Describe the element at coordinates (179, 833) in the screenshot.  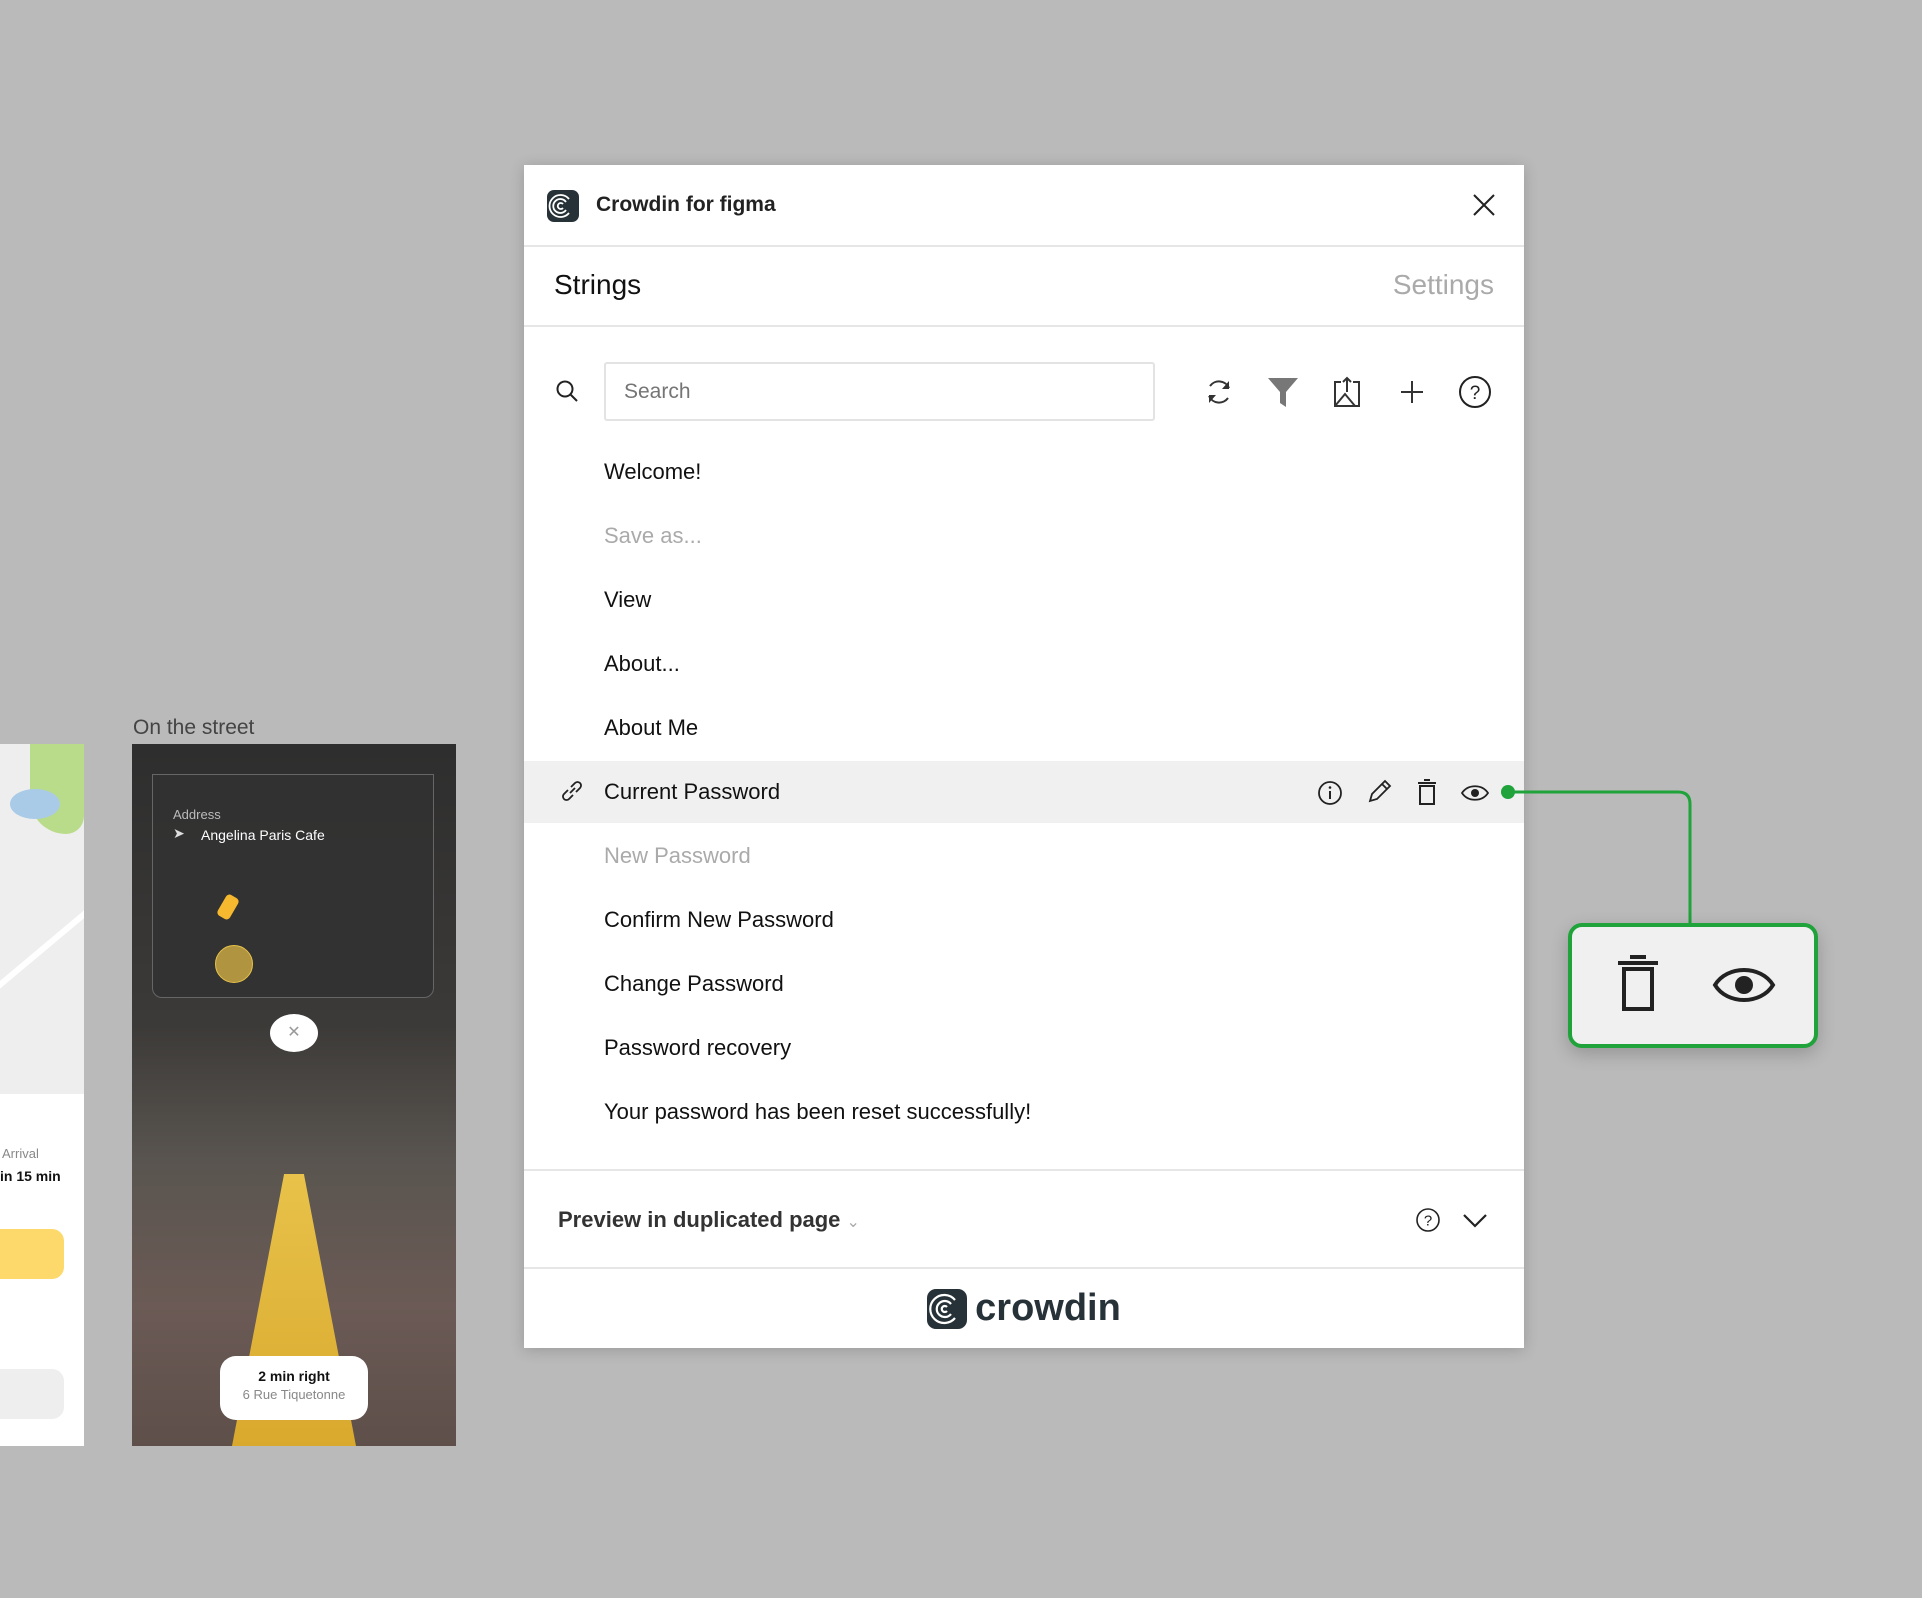
I see `navigation-arrow-icon: ➤` at that location.